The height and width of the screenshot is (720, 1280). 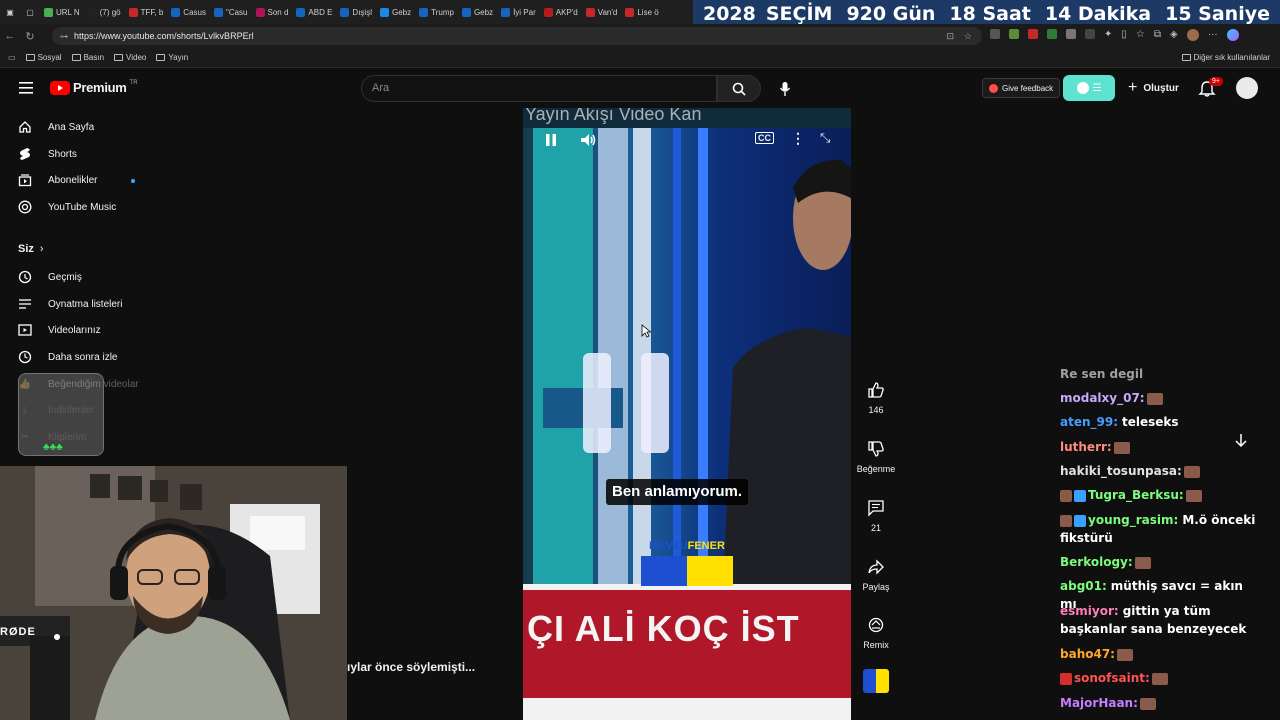 I want to click on collections-icon: ⧉, so click(x=1157, y=35).